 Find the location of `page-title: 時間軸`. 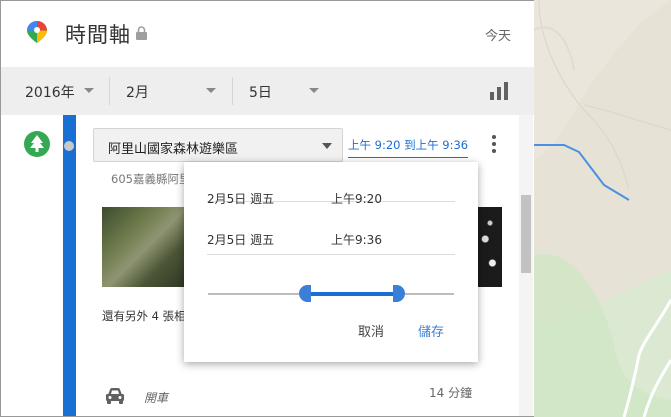

page-title: 時間軸 is located at coordinates (98, 35).